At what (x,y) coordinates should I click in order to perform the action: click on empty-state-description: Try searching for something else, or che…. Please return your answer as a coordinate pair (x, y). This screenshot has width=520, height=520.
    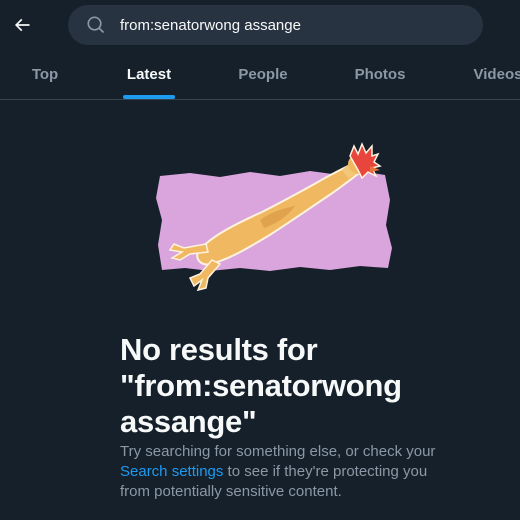
    Looking at the image, I should click on (285, 472).